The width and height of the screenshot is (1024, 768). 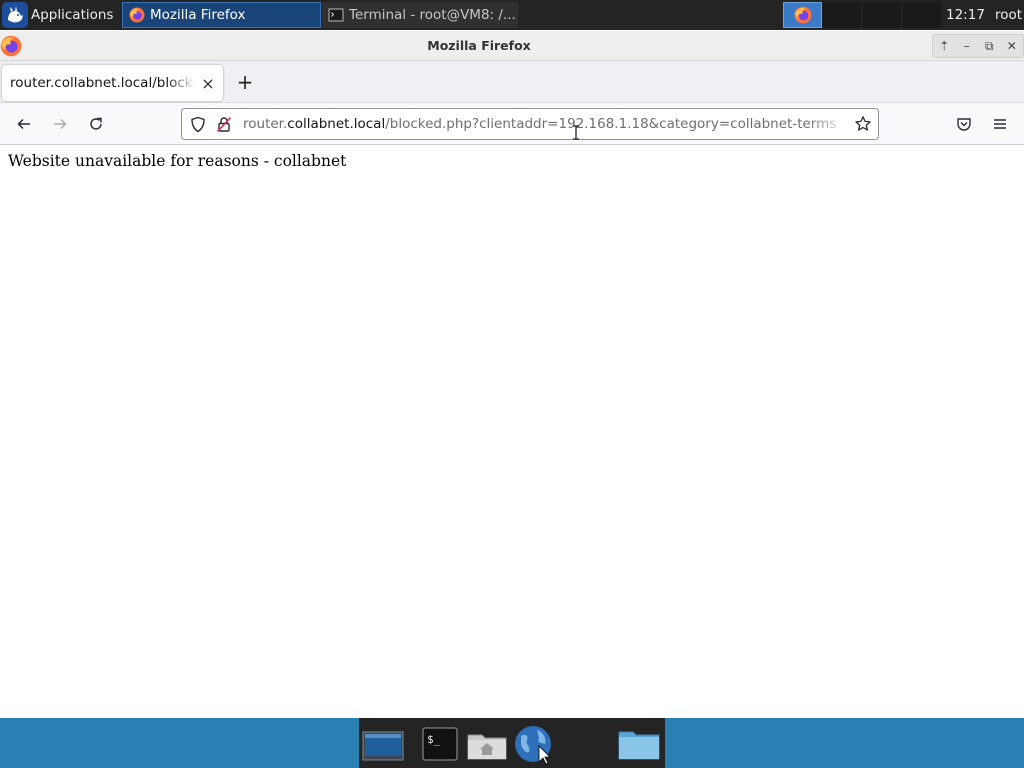 What do you see at coordinates (863, 124) in the screenshot?
I see `bookmark-star-icon` at bounding box center [863, 124].